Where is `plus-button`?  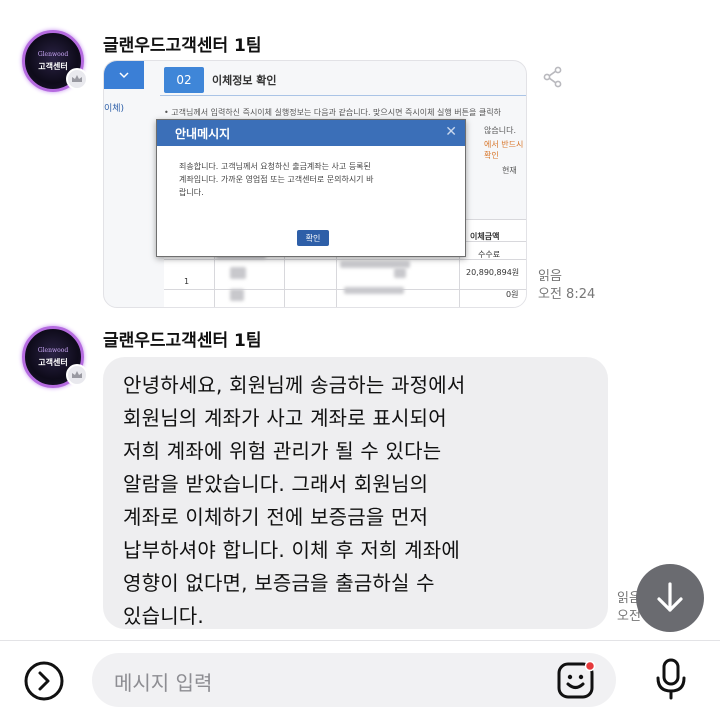
plus-button is located at coordinates (44, 683).